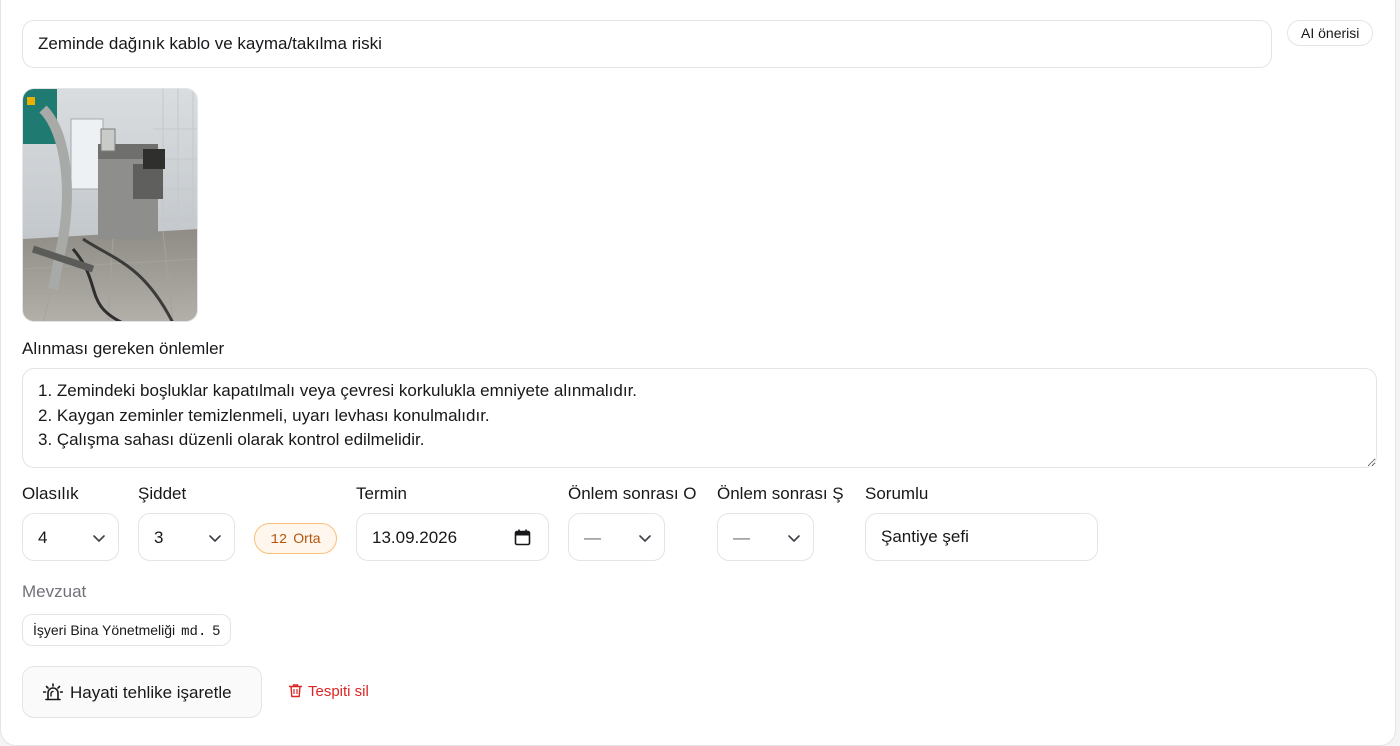 The image size is (1400, 746). I want to click on post-severity-label: Önlem sonrası Ş, so click(780, 493).